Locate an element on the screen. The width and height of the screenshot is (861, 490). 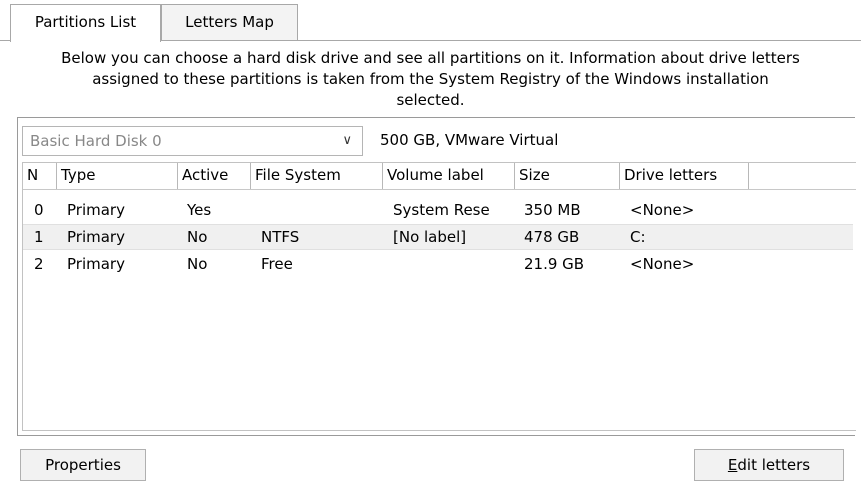
column-header-type: Type is located at coordinates (117, 176).